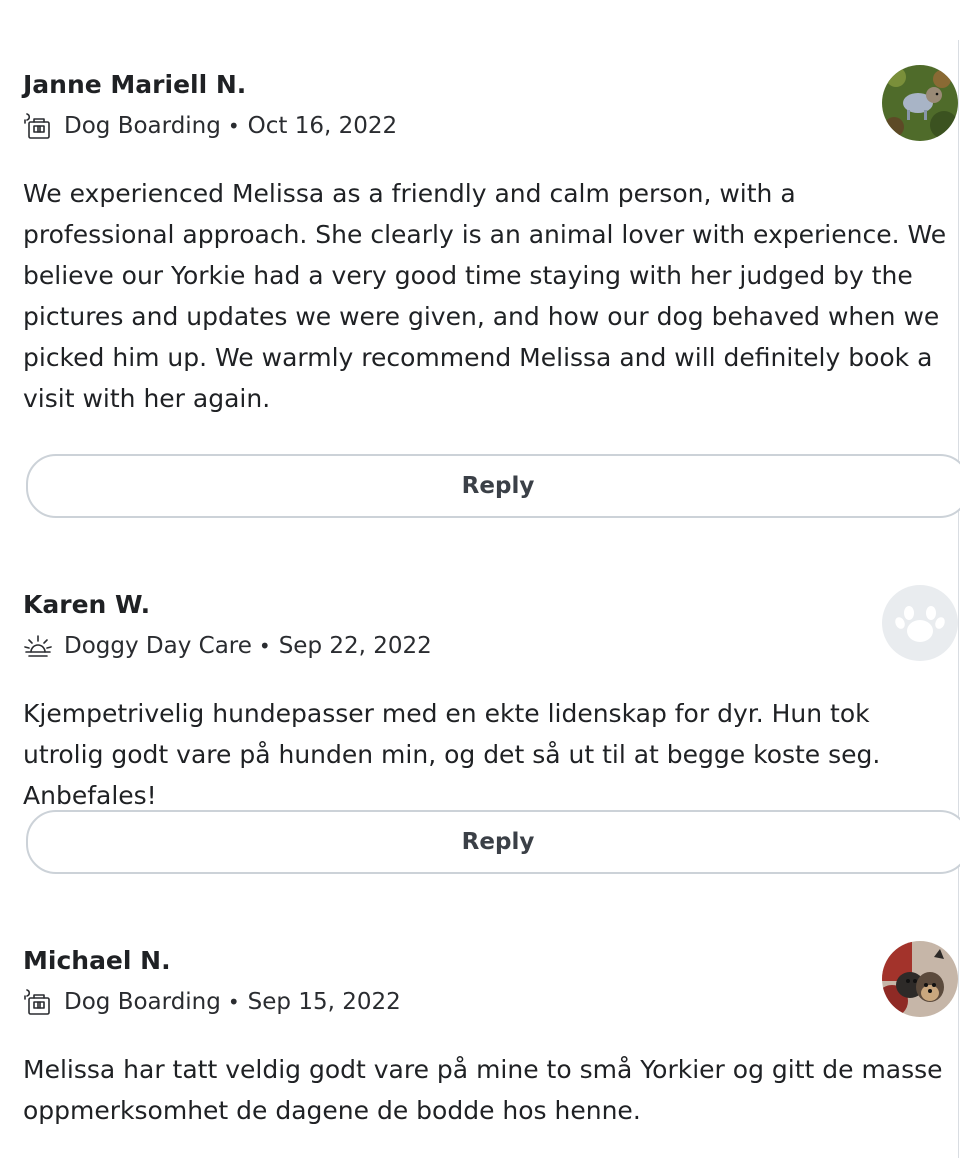  I want to click on reviewer-name: Janne Mariell N., so click(135, 84).